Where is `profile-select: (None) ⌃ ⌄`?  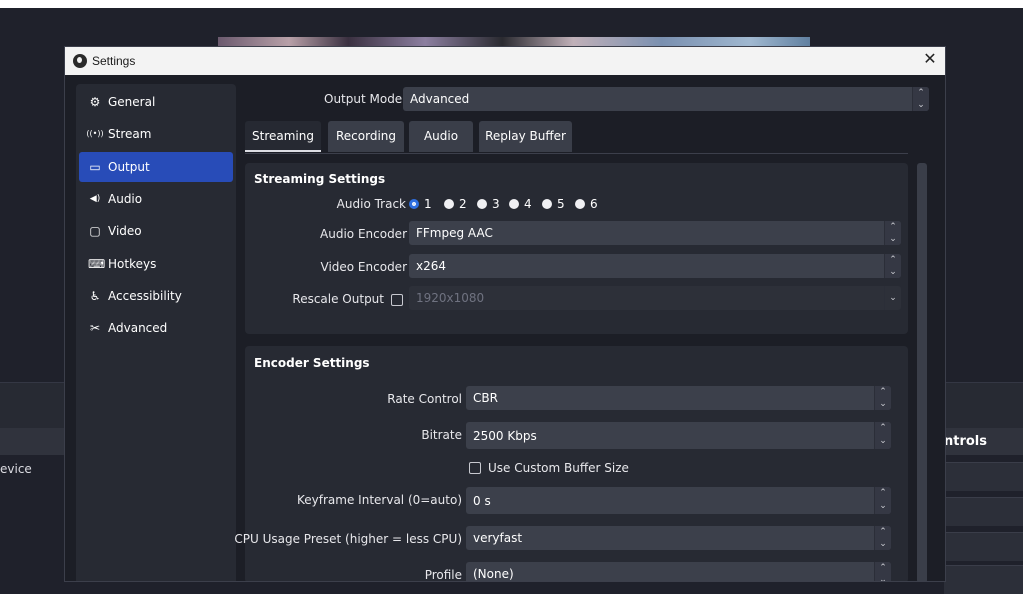 profile-select: (None) ⌃ ⌄ is located at coordinates (678, 571).